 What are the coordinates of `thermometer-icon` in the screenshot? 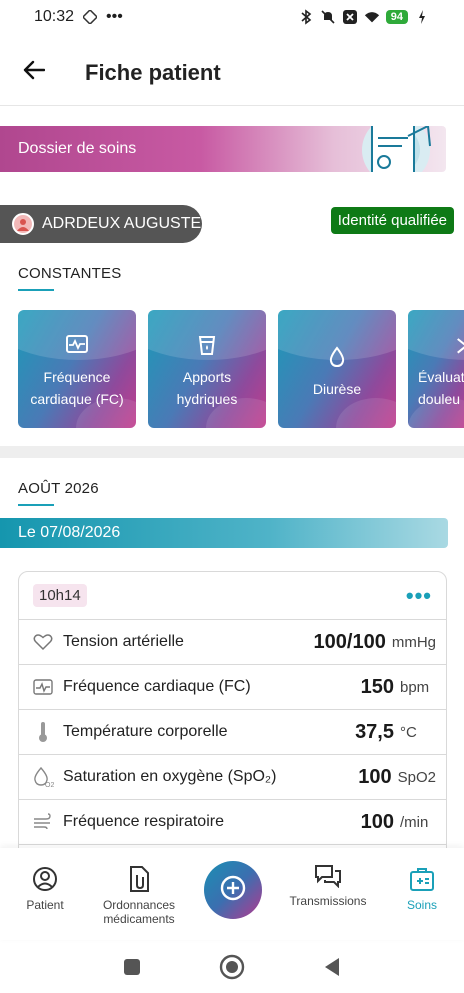 It's located at (43, 732).